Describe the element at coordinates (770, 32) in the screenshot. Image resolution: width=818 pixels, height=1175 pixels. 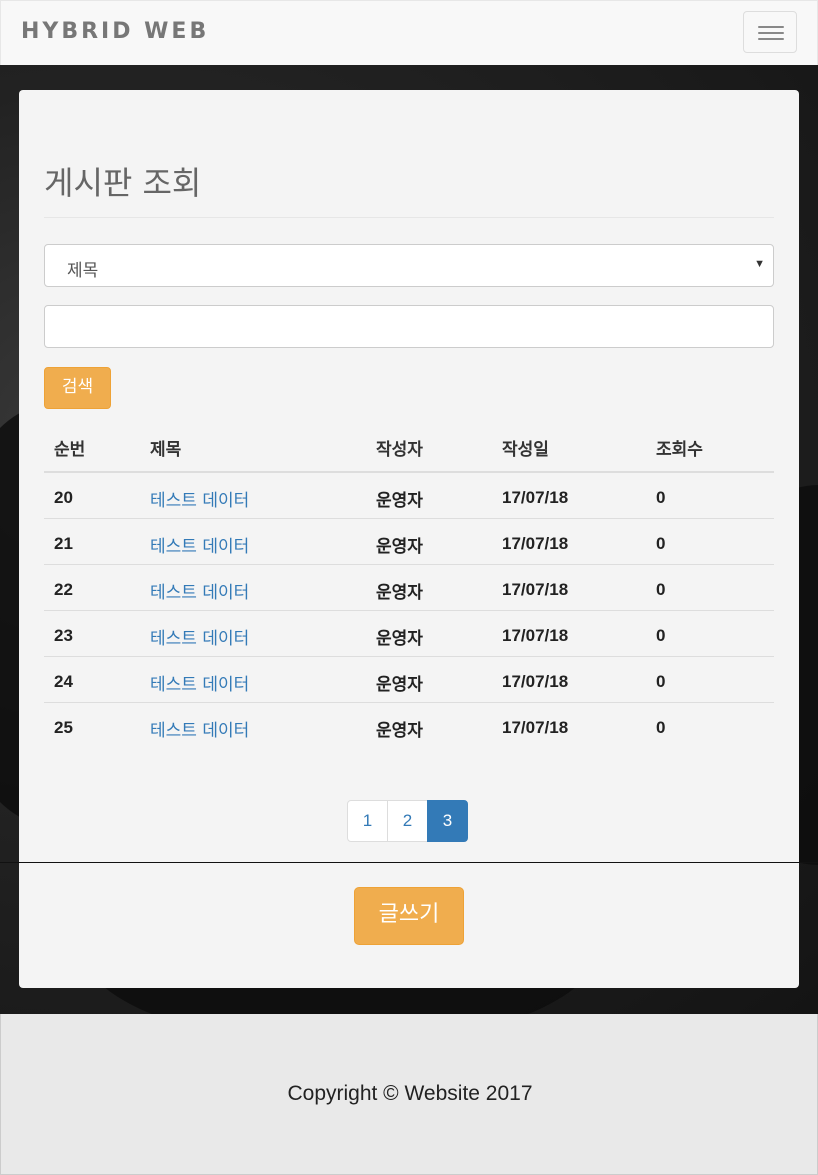
I see `menu-toggle-button` at that location.